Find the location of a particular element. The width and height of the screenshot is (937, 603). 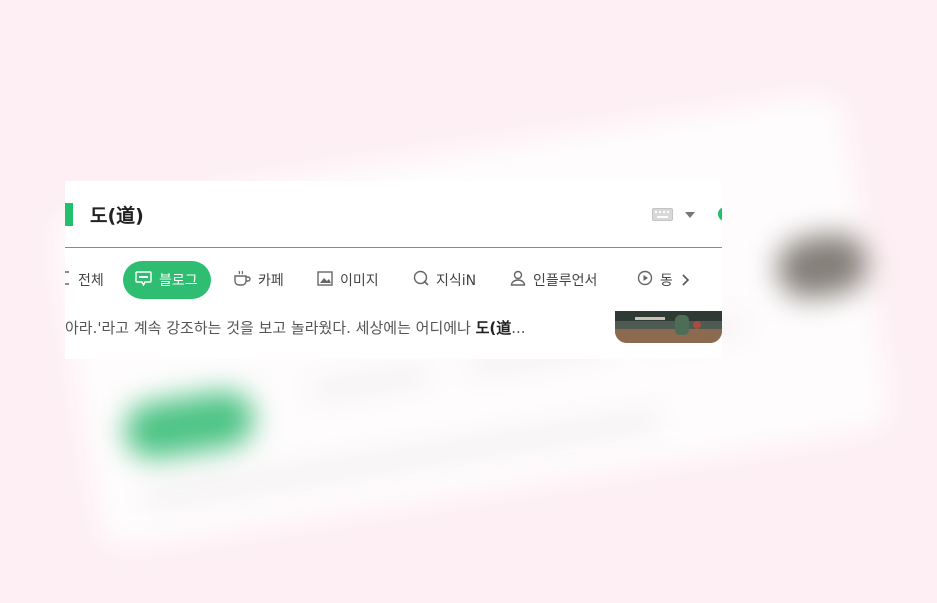

tab-label: 블로그 is located at coordinates (178, 281).